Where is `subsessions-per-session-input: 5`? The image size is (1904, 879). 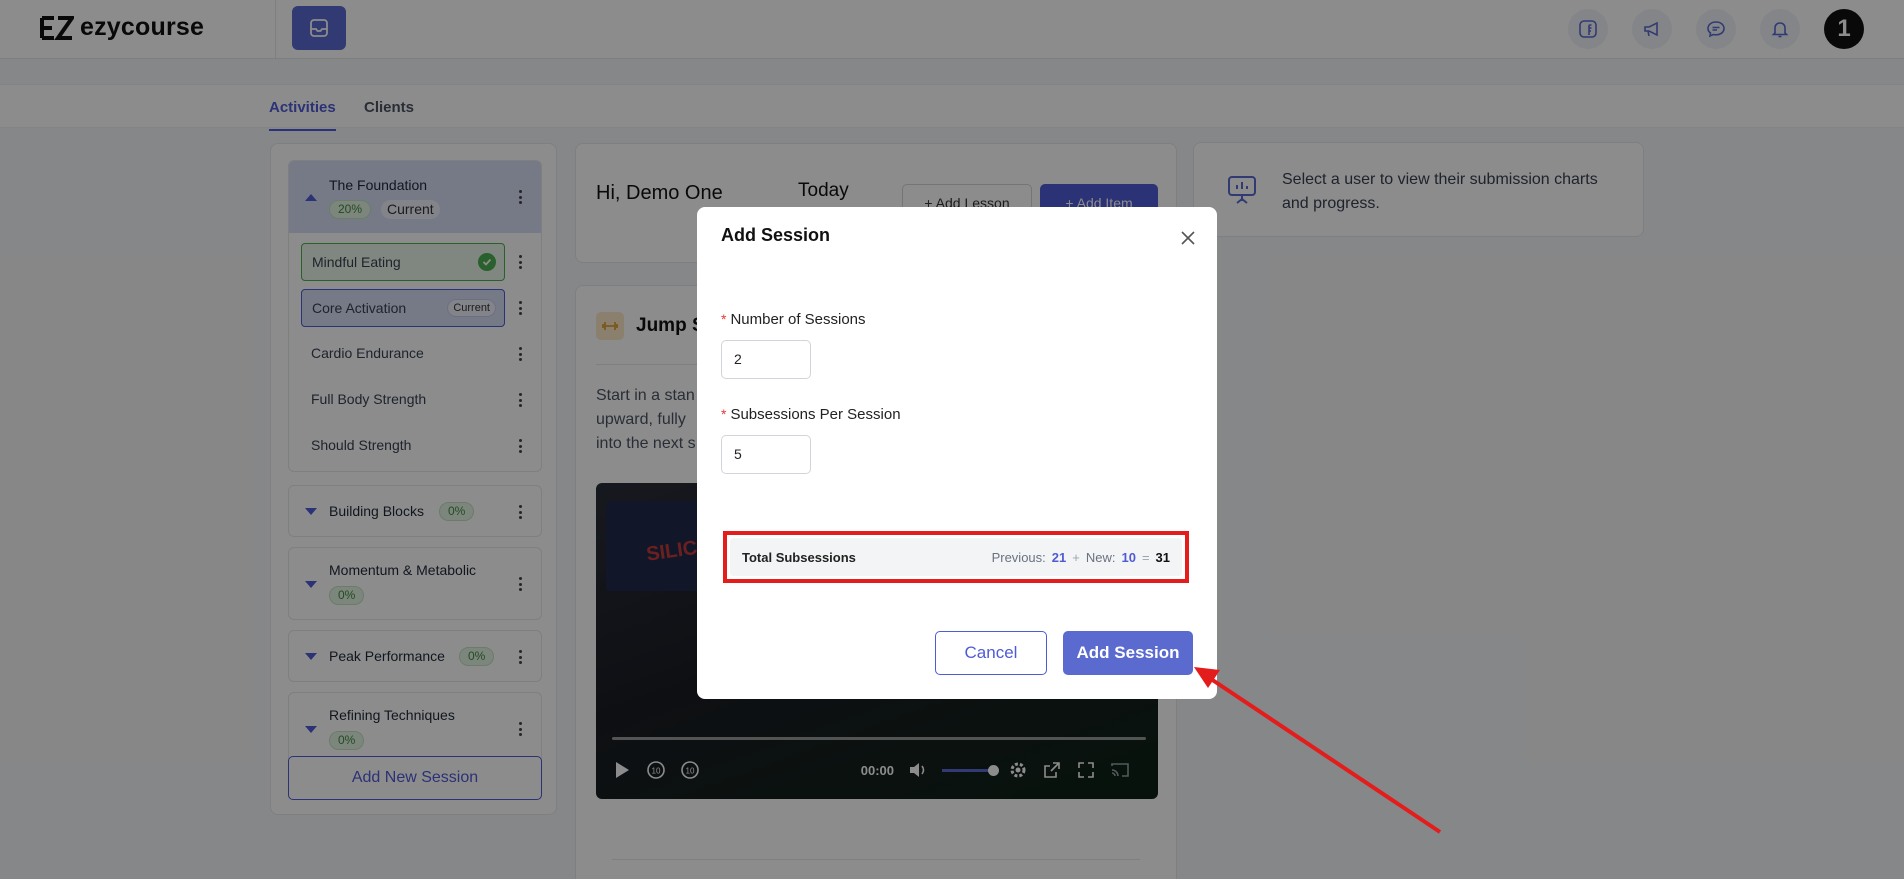
subsessions-per-session-input: 5 is located at coordinates (766, 454).